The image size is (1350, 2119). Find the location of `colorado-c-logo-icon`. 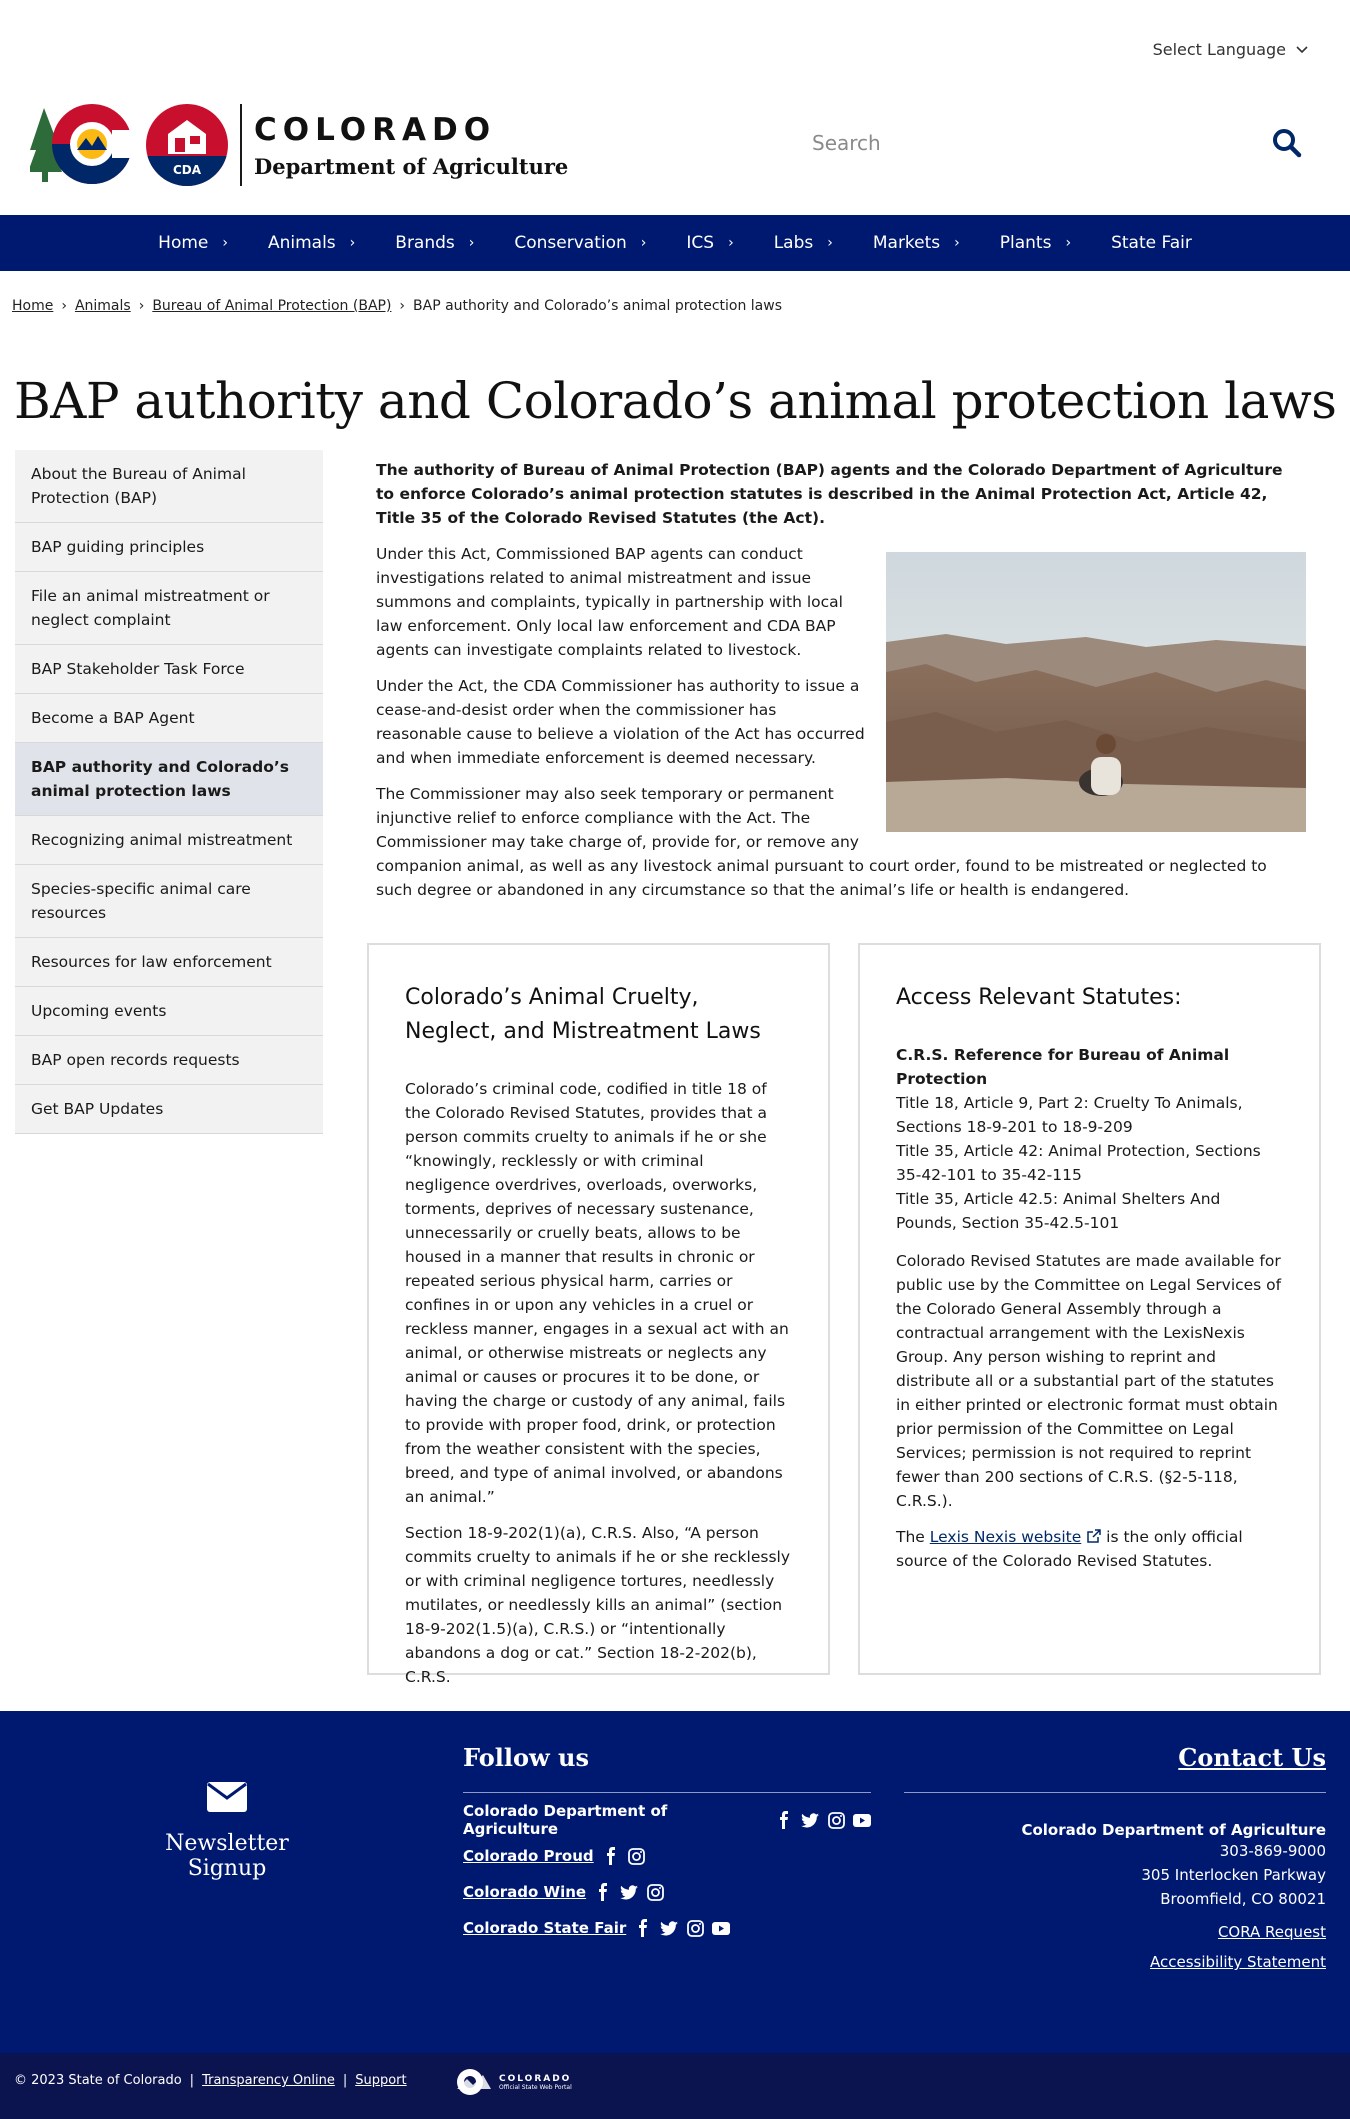

colorado-c-logo-icon is located at coordinates (474, 2082).